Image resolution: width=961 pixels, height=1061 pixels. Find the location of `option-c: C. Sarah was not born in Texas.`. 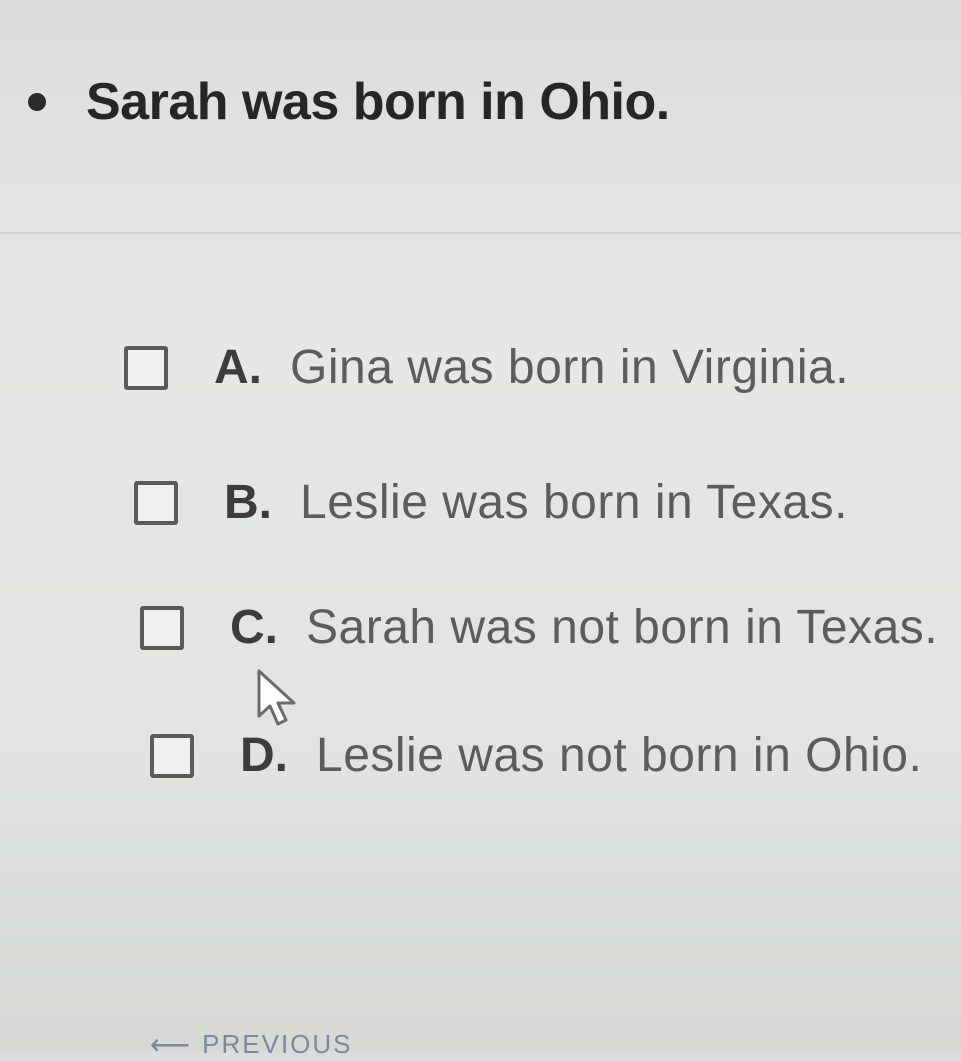

option-c: C. Sarah was not born in Texas. is located at coordinates (539, 627).